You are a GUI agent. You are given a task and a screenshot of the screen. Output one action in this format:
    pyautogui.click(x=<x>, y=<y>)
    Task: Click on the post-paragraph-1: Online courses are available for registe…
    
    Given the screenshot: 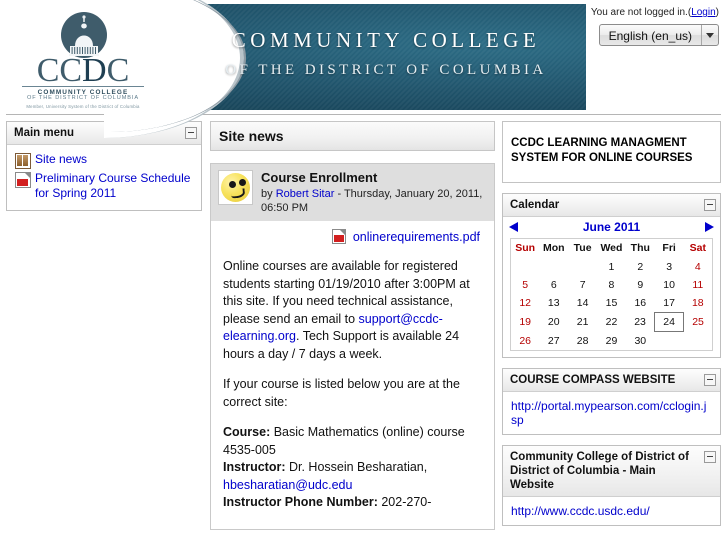 What is the action you would take?
    pyautogui.click(x=352, y=310)
    